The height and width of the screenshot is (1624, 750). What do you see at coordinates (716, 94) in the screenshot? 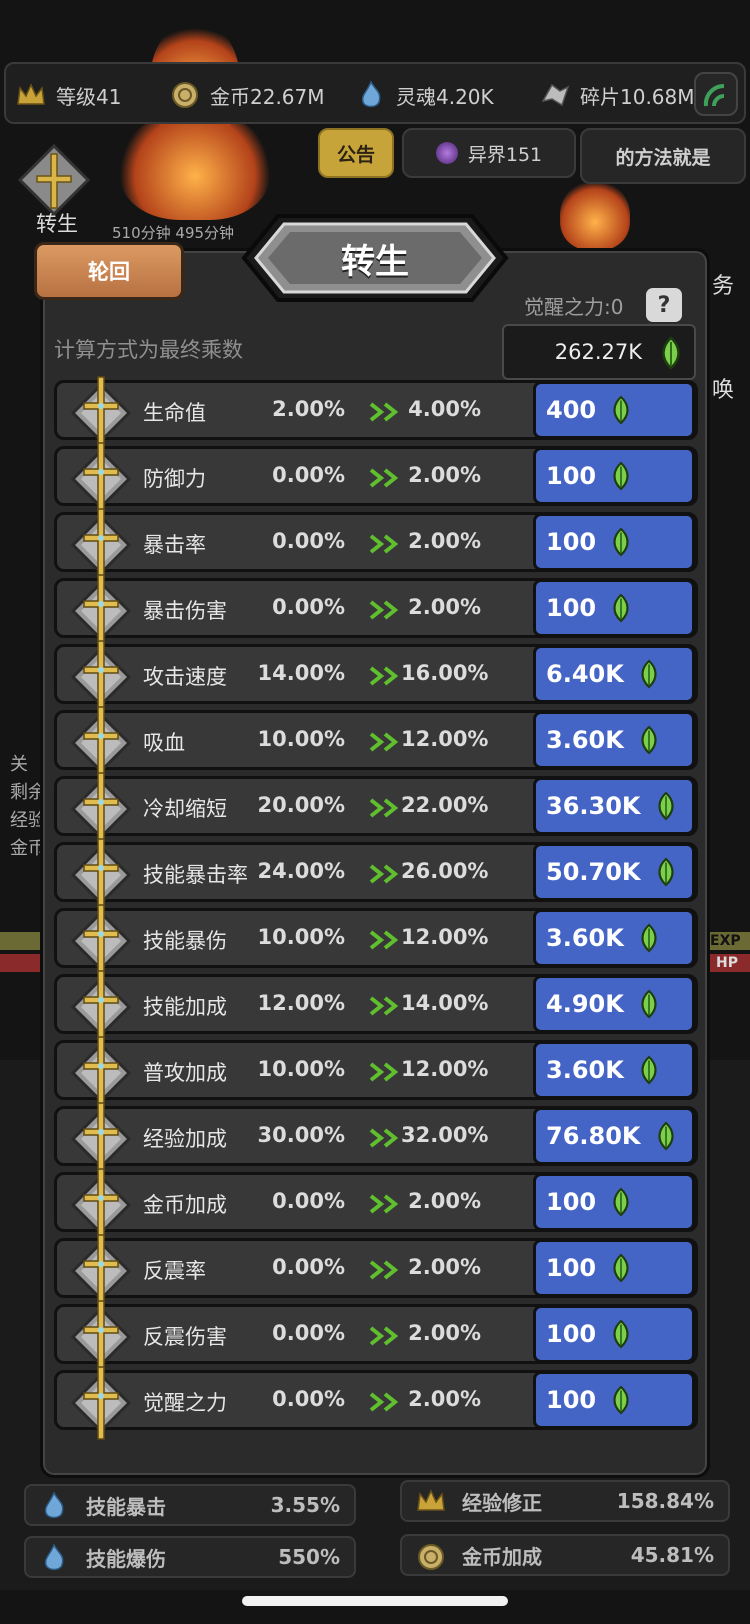
I see `signal-button` at bounding box center [716, 94].